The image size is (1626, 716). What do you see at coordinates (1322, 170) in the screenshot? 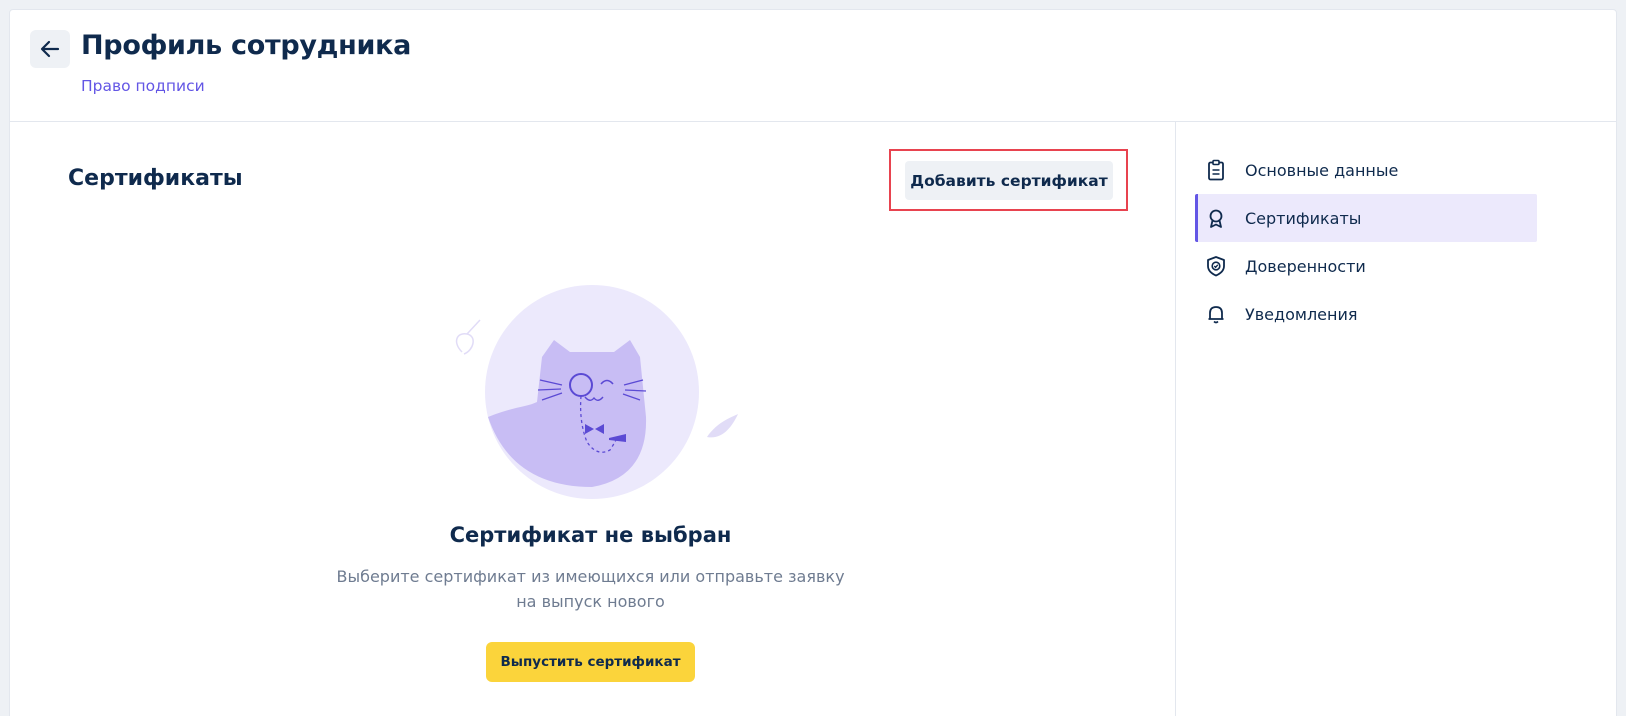
I see `sidebar-item-label: Основные данные` at bounding box center [1322, 170].